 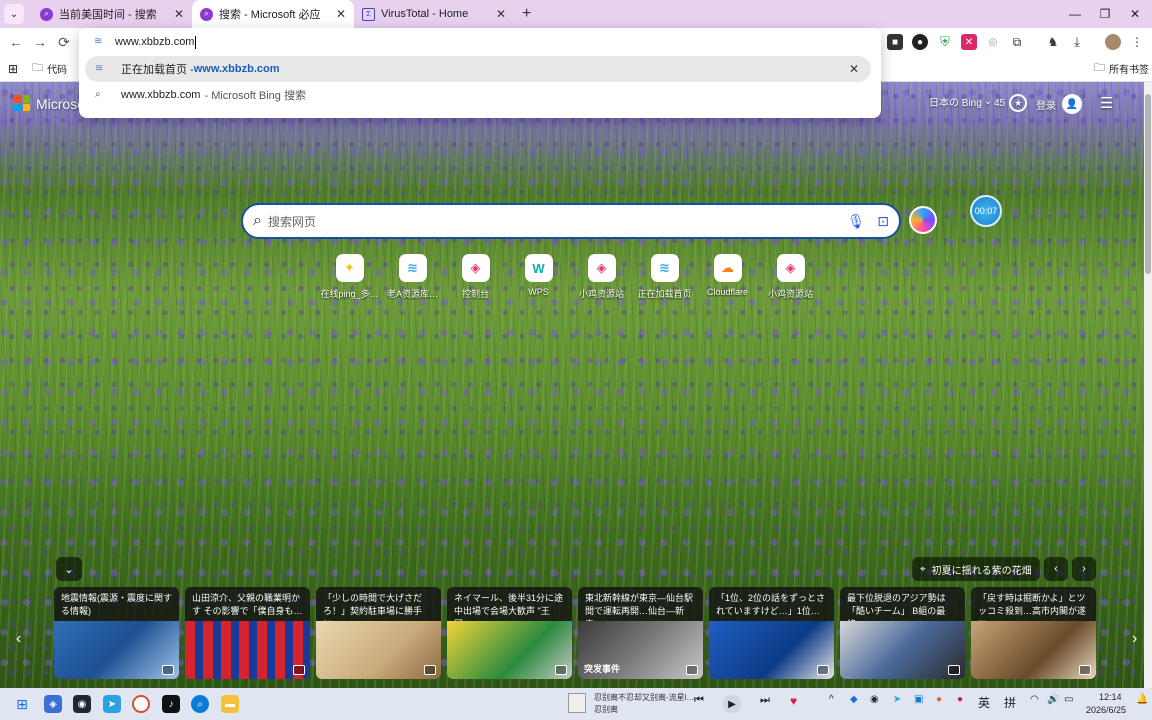 What do you see at coordinates (13, 69) in the screenshot?
I see `apps-grid-icon: ⊞` at bounding box center [13, 69].